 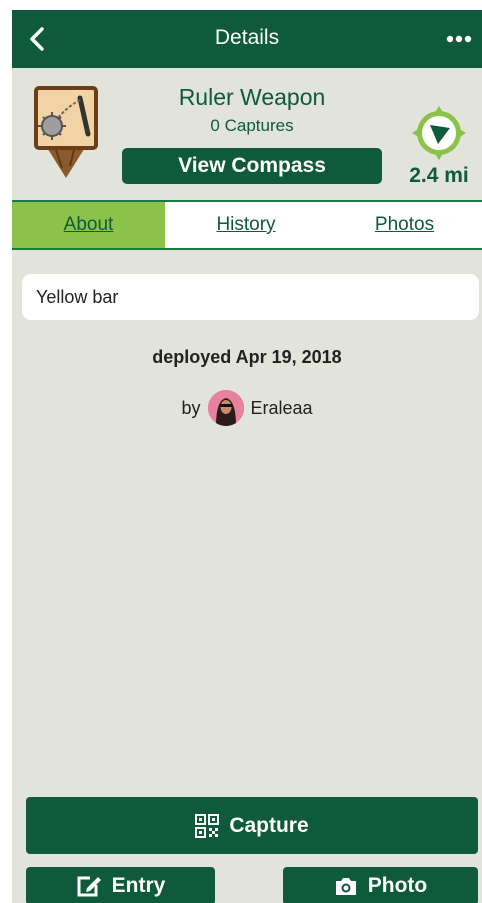 What do you see at coordinates (66, 132) in the screenshot?
I see `flail-weapon-pin-icon` at bounding box center [66, 132].